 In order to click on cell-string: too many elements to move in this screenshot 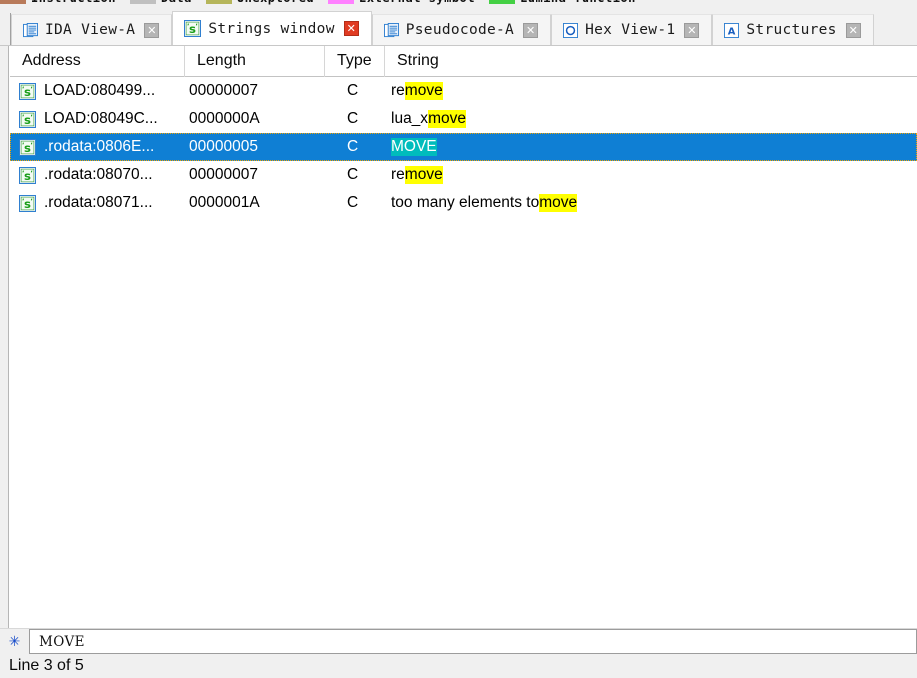, I will do `click(651, 203)`.